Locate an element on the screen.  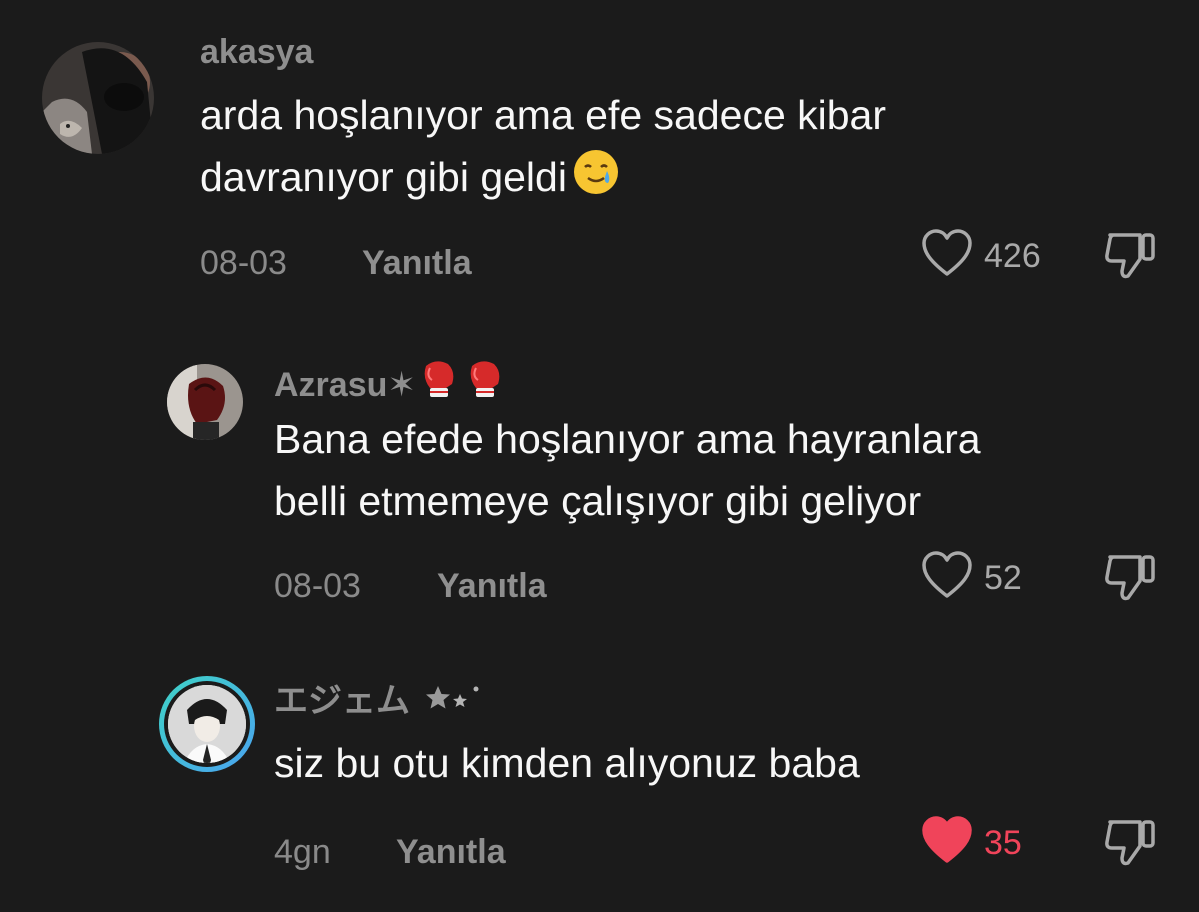
boxing-gloves-emoji-icon is located at coordinates (463, 383).